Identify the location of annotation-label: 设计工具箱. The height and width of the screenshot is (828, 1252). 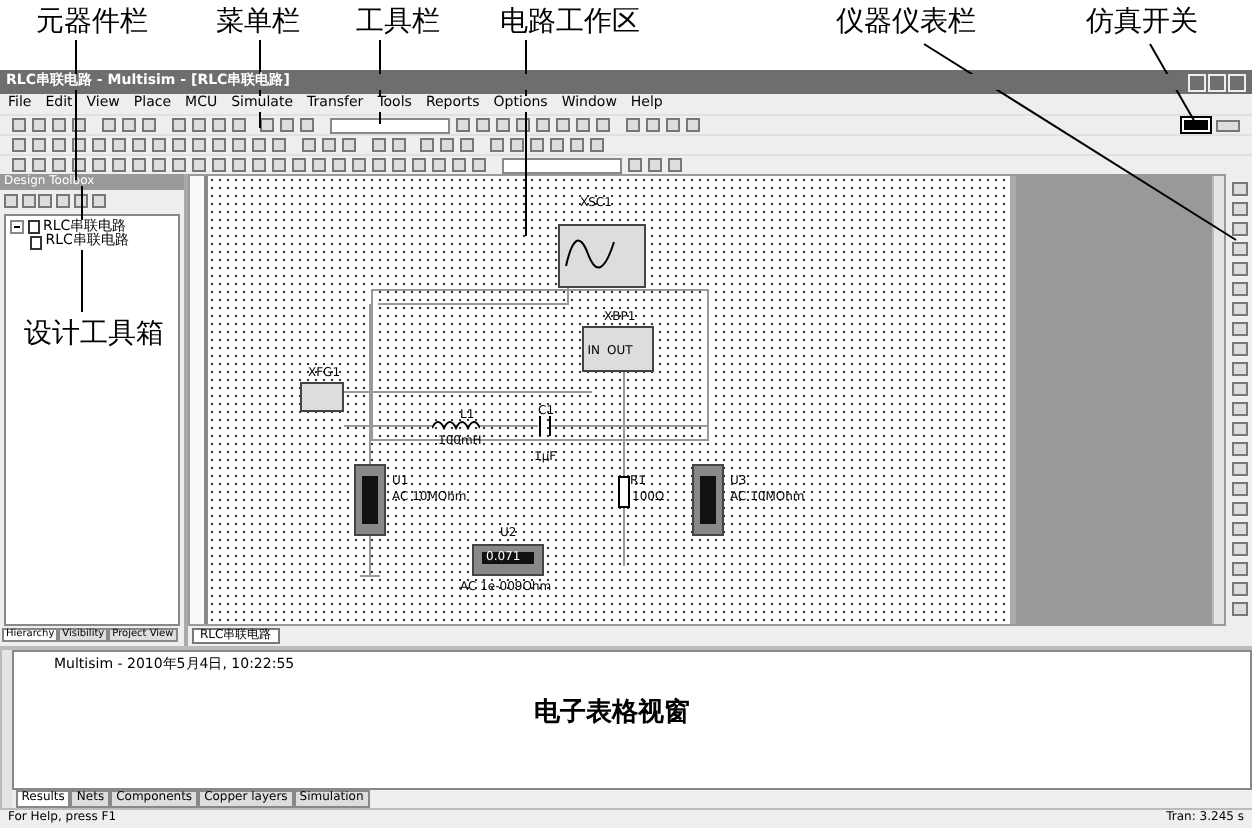
(94, 334).